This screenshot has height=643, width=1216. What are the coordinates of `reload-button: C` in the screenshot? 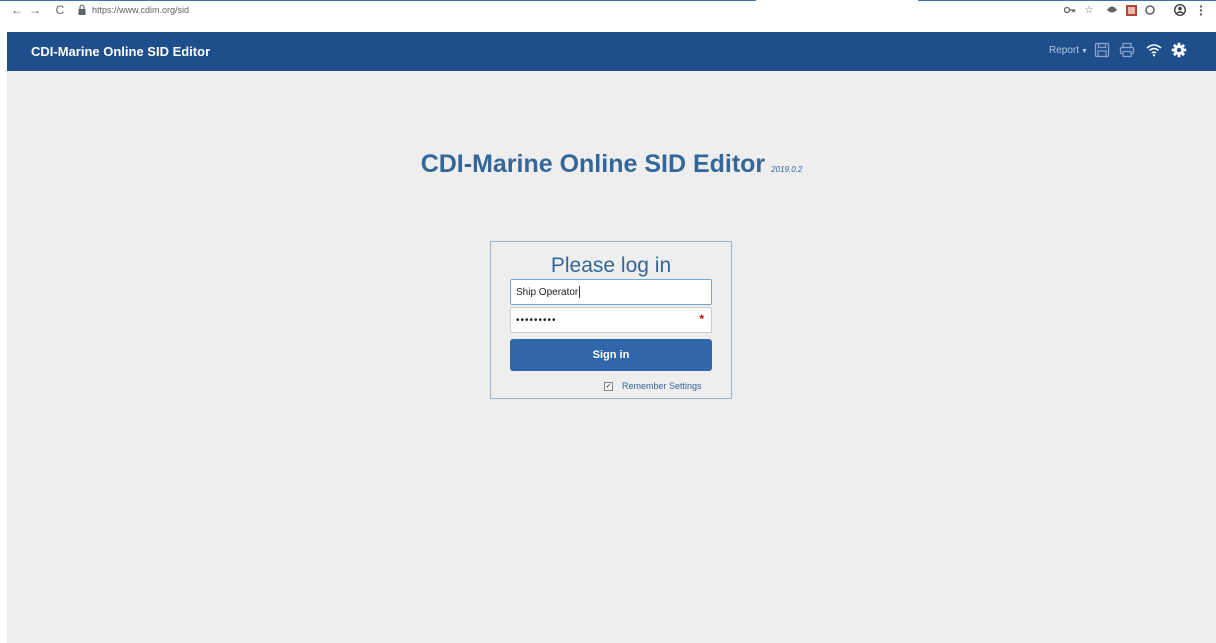 It's located at (60, 10).